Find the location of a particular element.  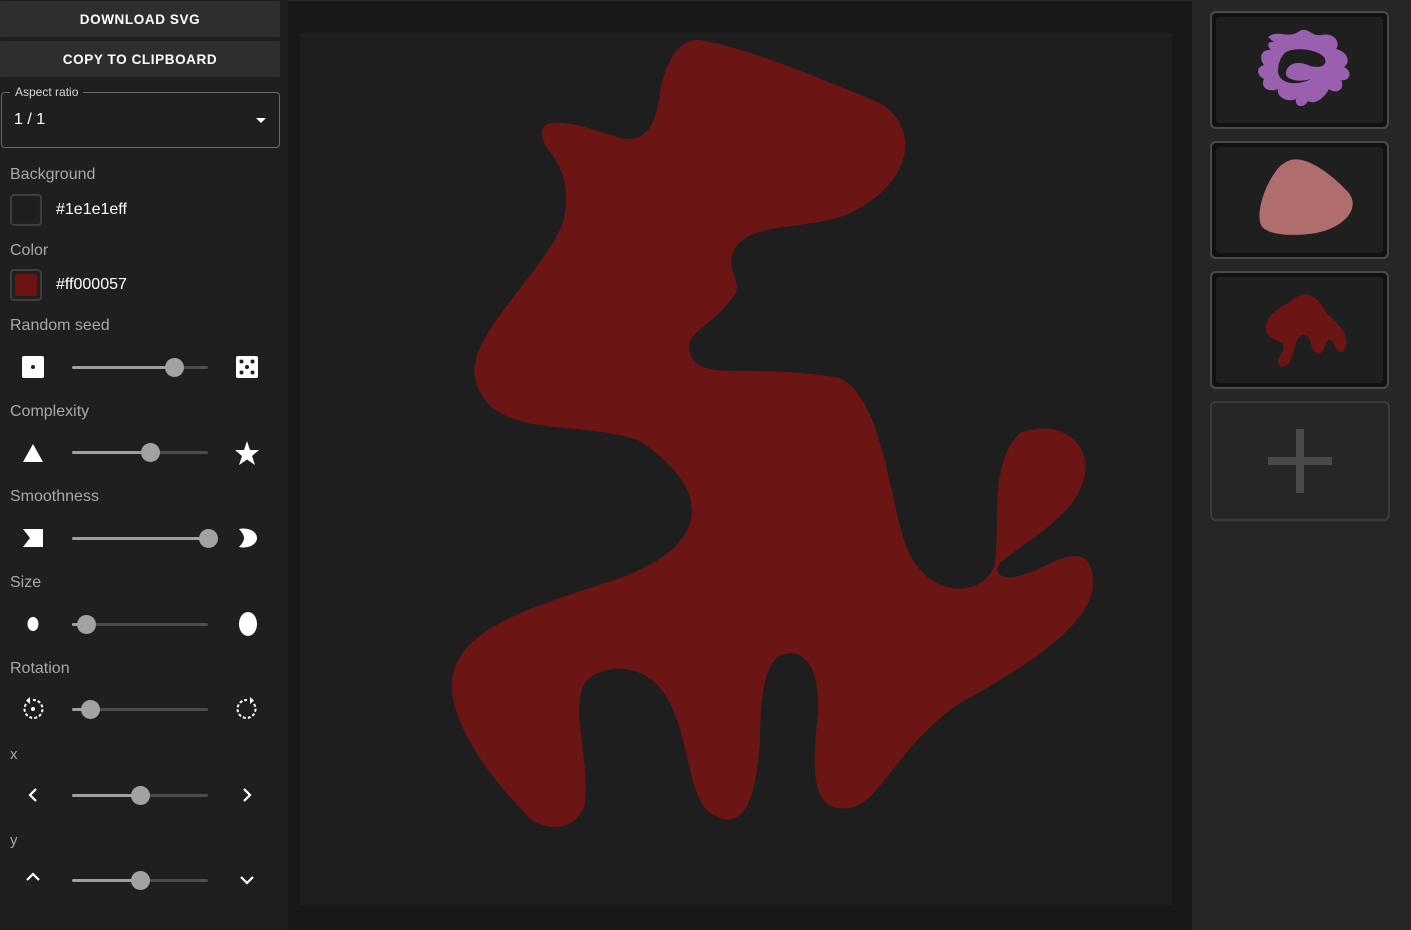

color-label: Color is located at coordinates (29, 250).